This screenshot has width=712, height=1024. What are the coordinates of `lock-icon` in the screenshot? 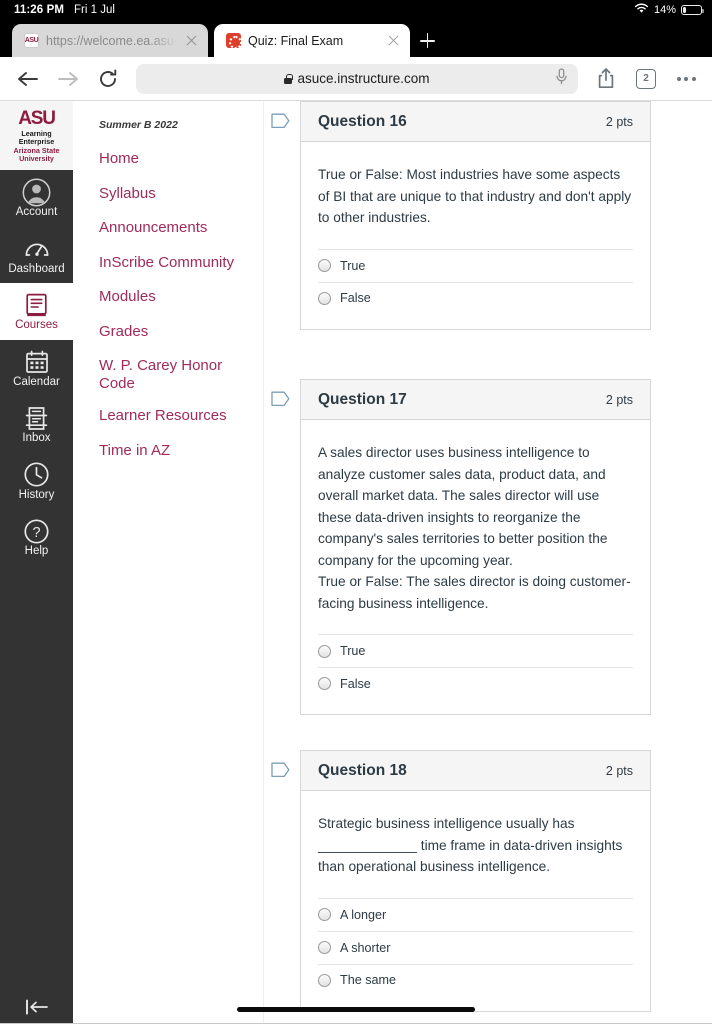 It's located at (288, 78).